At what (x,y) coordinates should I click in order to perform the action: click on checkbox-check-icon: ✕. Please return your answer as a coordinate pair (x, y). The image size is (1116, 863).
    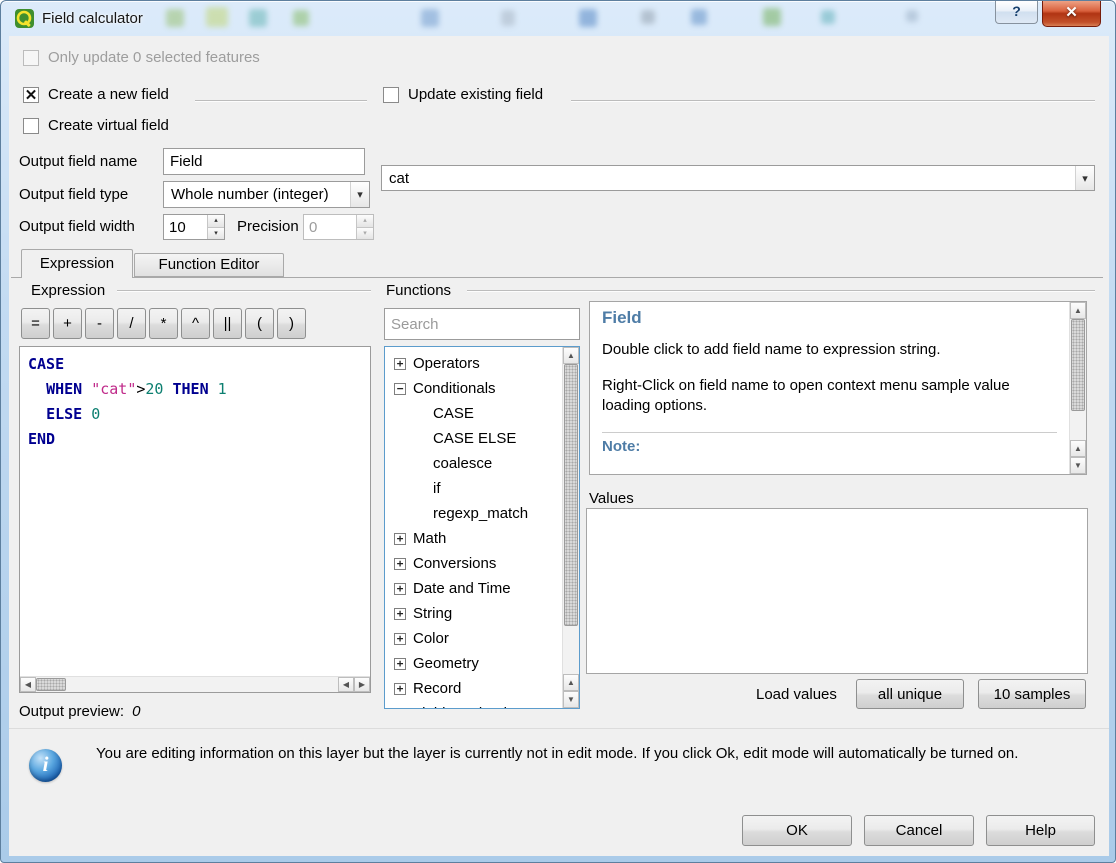
    Looking at the image, I should click on (31, 95).